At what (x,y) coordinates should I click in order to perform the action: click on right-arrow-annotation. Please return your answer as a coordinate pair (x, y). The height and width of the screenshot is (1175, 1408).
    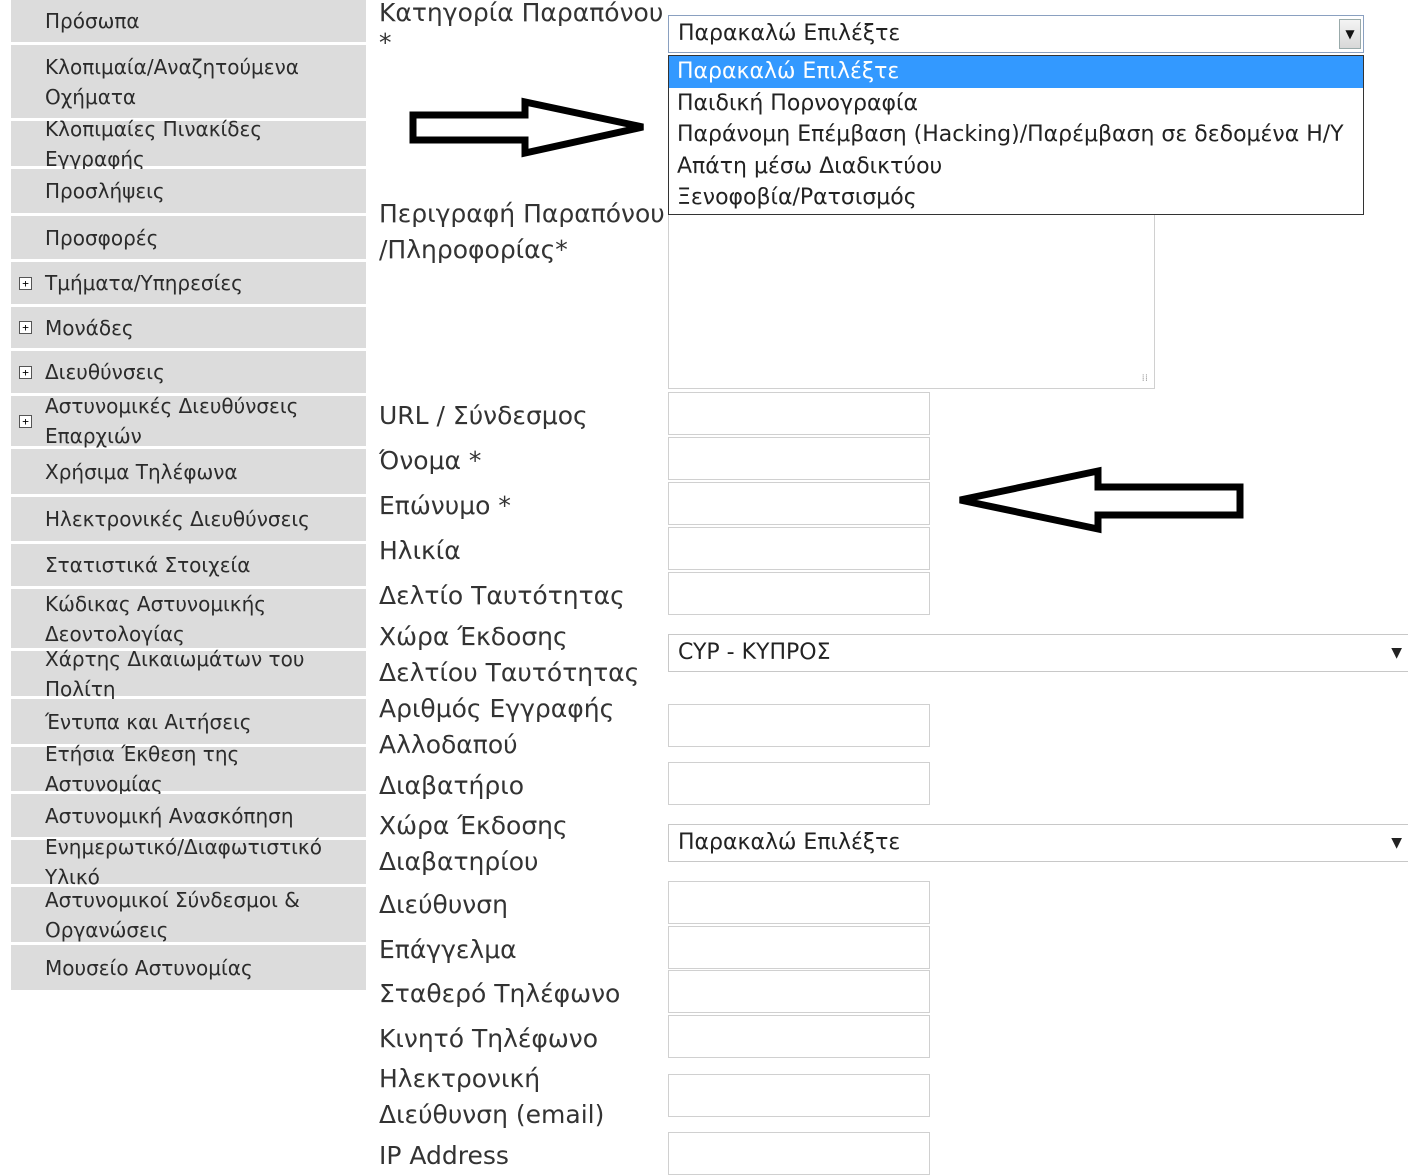
    Looking at the image, I should click on (526, 127).